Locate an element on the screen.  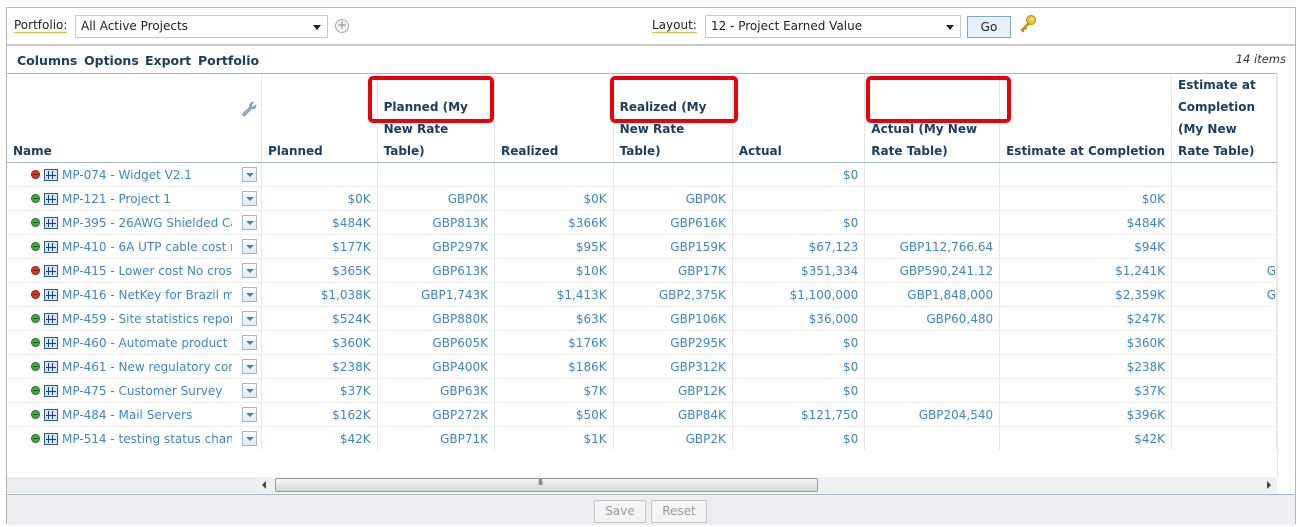
portfolio-select: All Active Projects is located at coordinates (201, 26).